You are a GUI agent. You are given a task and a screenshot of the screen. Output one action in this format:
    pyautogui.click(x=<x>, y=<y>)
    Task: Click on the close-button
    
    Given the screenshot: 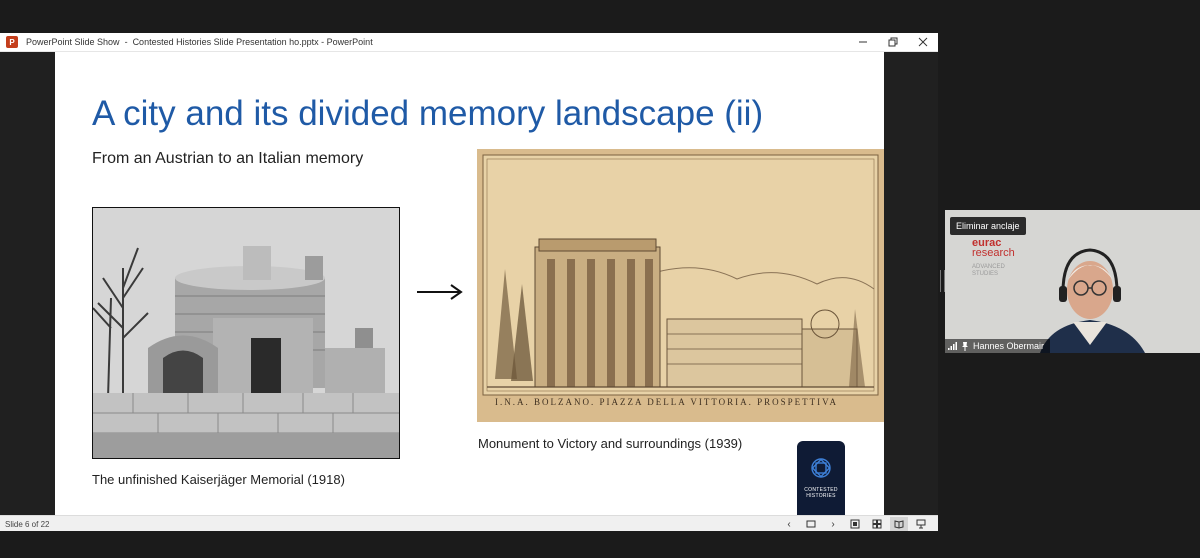 What is the action you would take?
    pyautogui.click(x=923, y=42)
    